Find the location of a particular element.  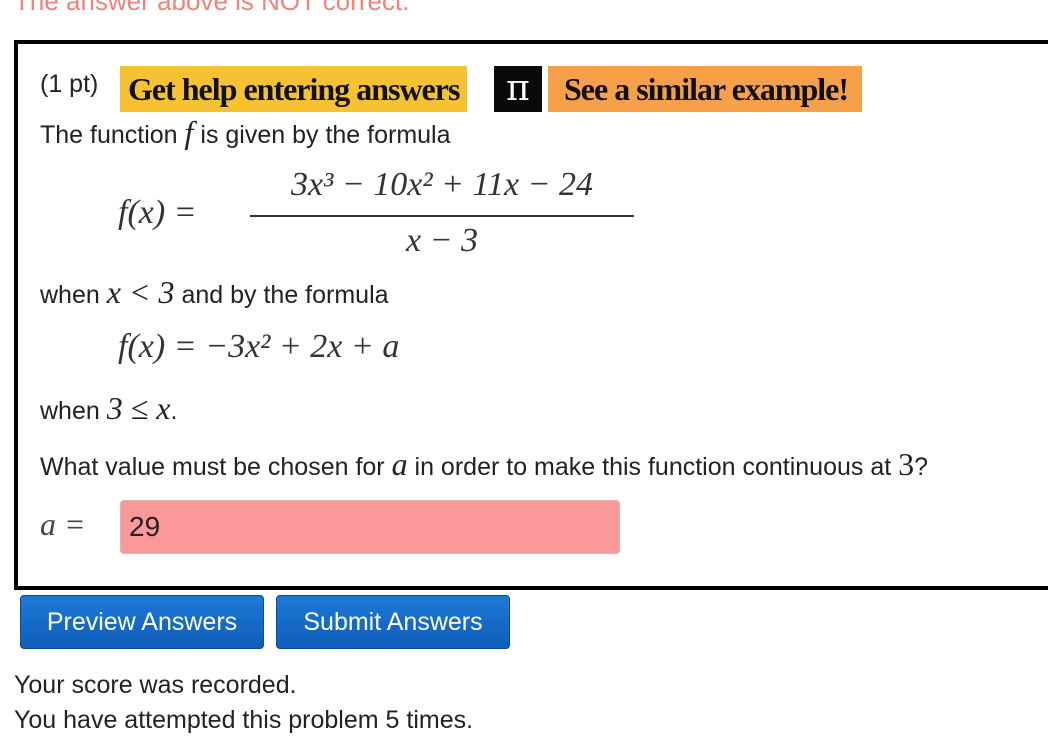

question-num: 3 is located at coordinates (906, 464).